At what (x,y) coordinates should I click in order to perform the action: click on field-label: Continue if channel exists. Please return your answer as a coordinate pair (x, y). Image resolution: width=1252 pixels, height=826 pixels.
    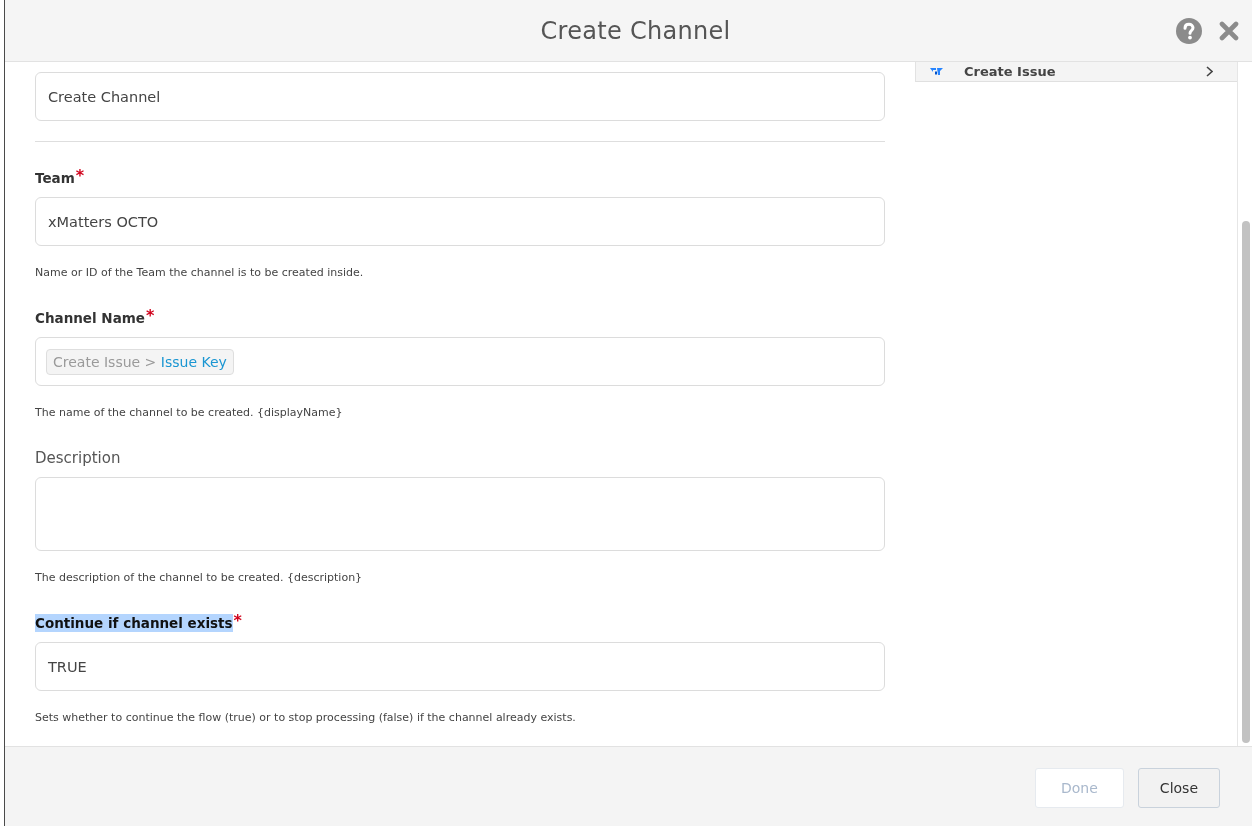
    Looking at the image, I should click on (134, 623).